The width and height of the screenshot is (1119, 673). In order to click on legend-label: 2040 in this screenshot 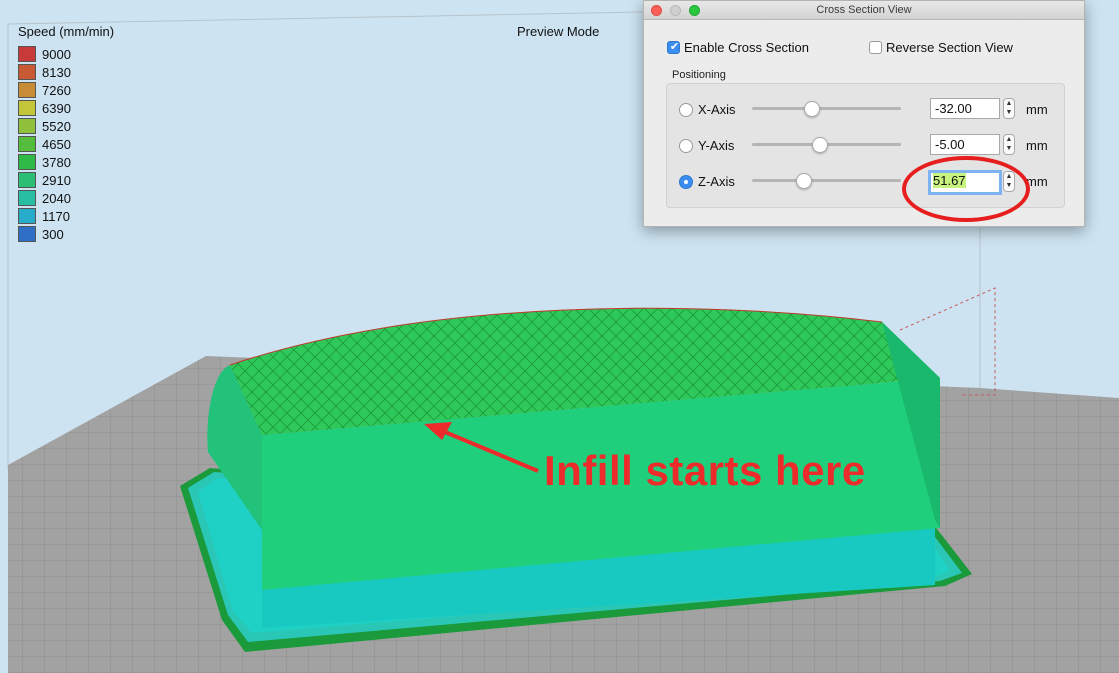, I will do `click(56, 198)`.